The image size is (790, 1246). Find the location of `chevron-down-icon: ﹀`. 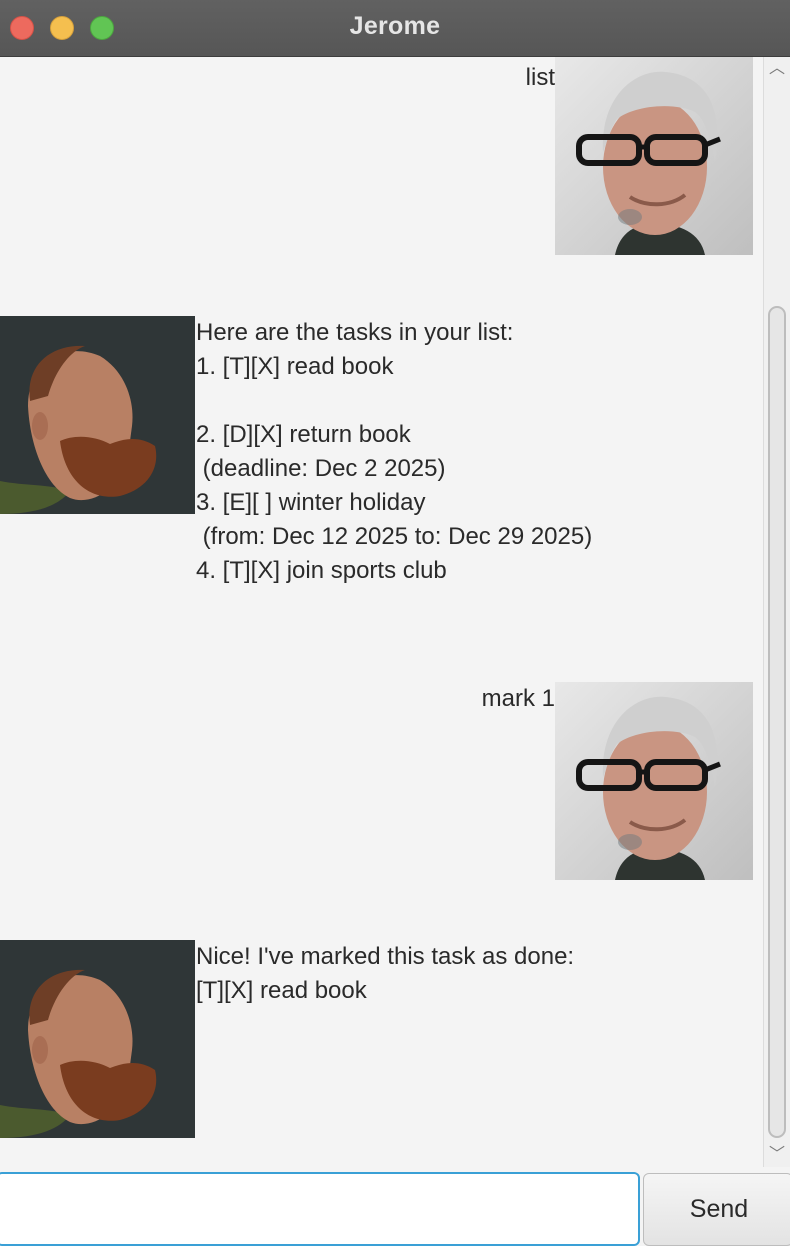

chevron-down-icon: ﹀ is located at coordinates (777, 1155).